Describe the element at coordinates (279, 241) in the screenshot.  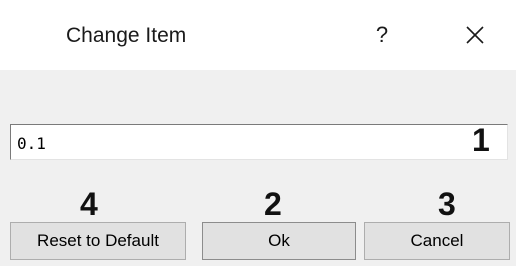
I see `ok-button: Ok` at that location.